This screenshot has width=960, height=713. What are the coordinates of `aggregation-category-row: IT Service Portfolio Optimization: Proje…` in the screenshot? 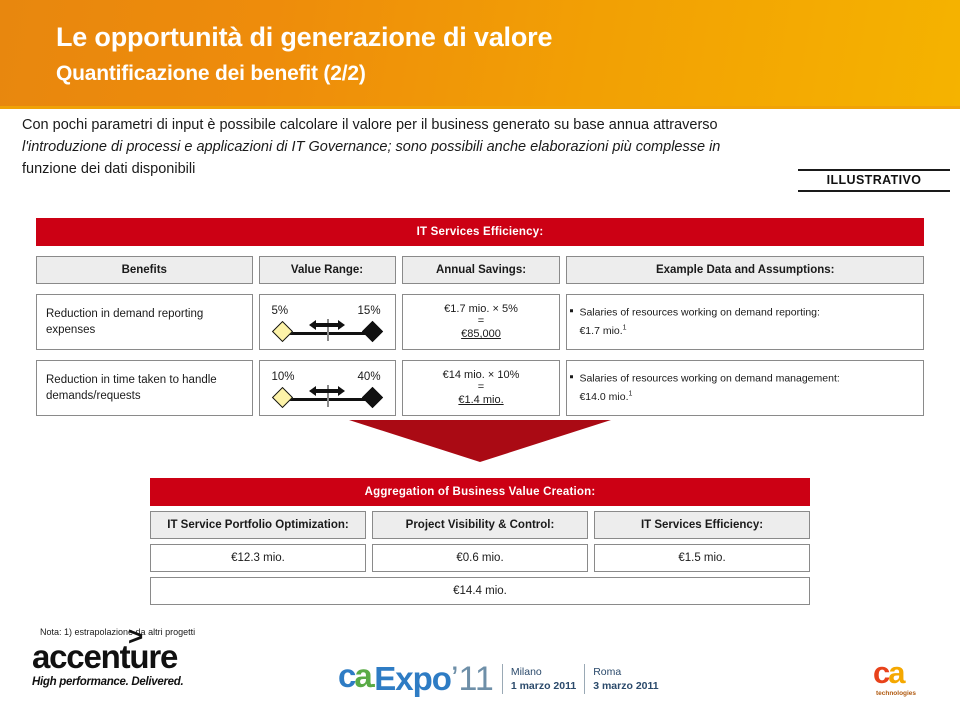 It's located at (480, 525).